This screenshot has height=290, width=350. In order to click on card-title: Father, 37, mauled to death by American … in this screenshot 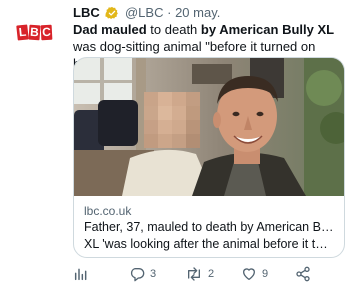, I will do `click(209, 236)`.